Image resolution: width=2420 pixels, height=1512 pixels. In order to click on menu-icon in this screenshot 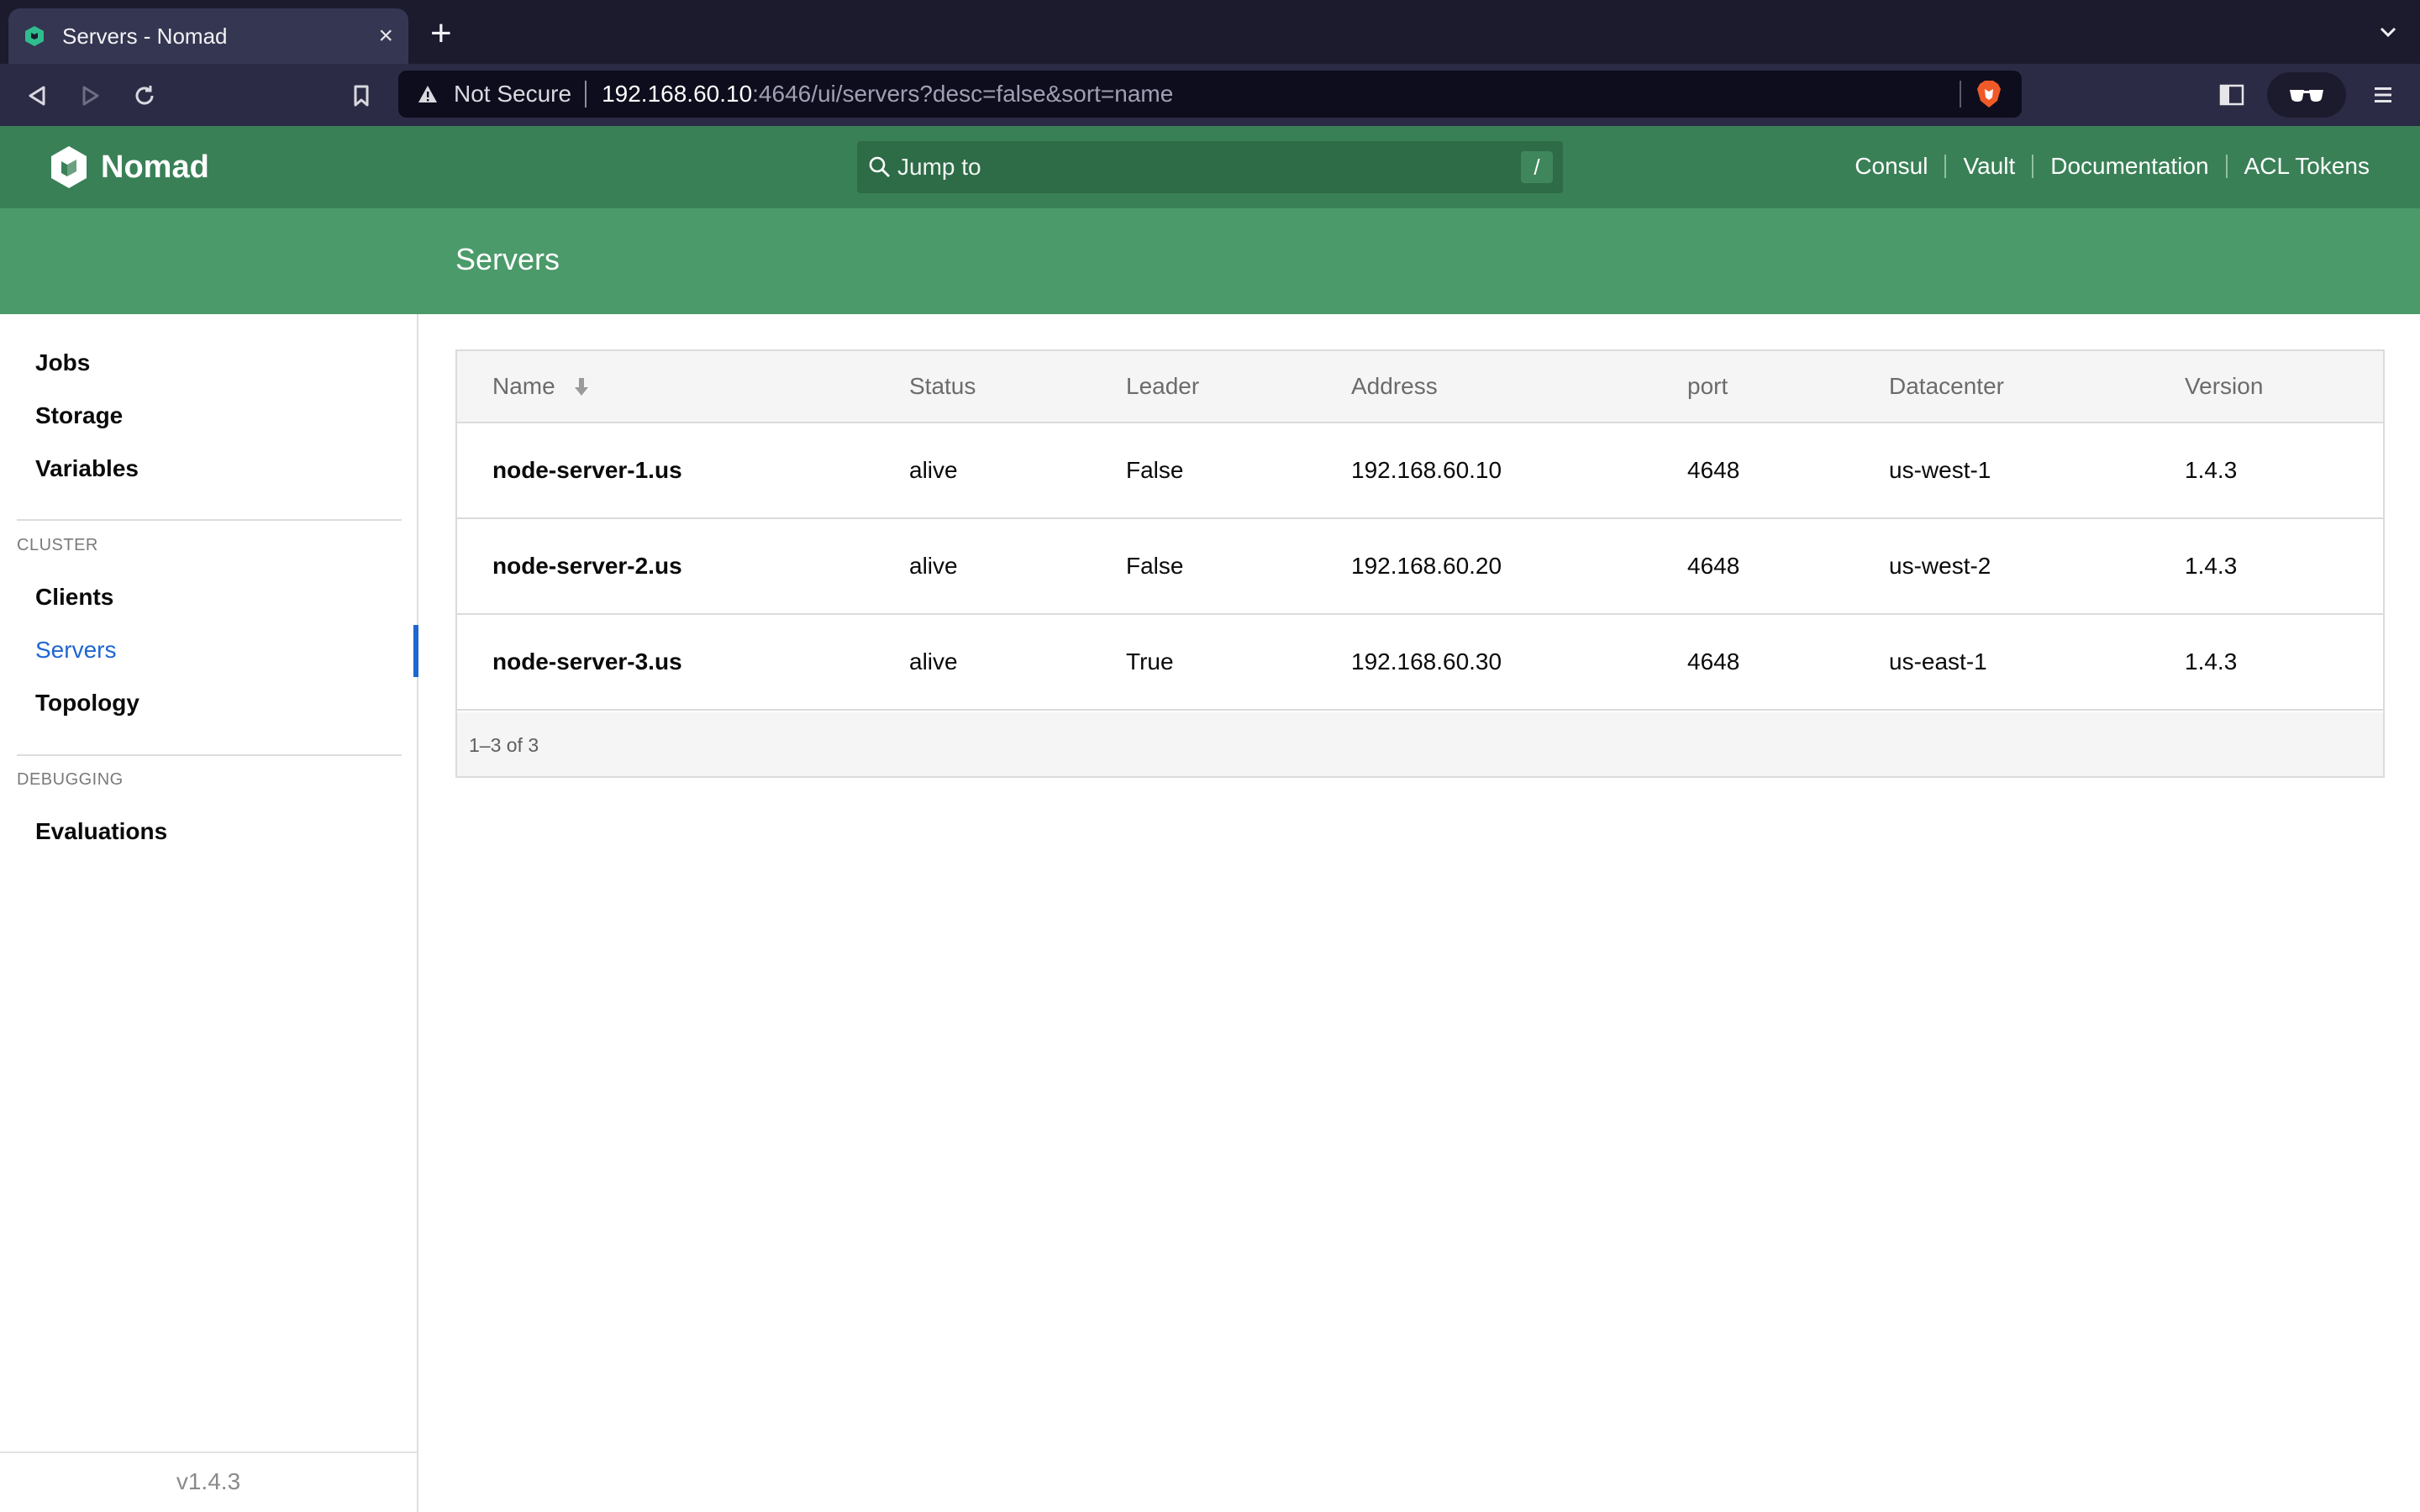, I will do `click(2383, 95)`.